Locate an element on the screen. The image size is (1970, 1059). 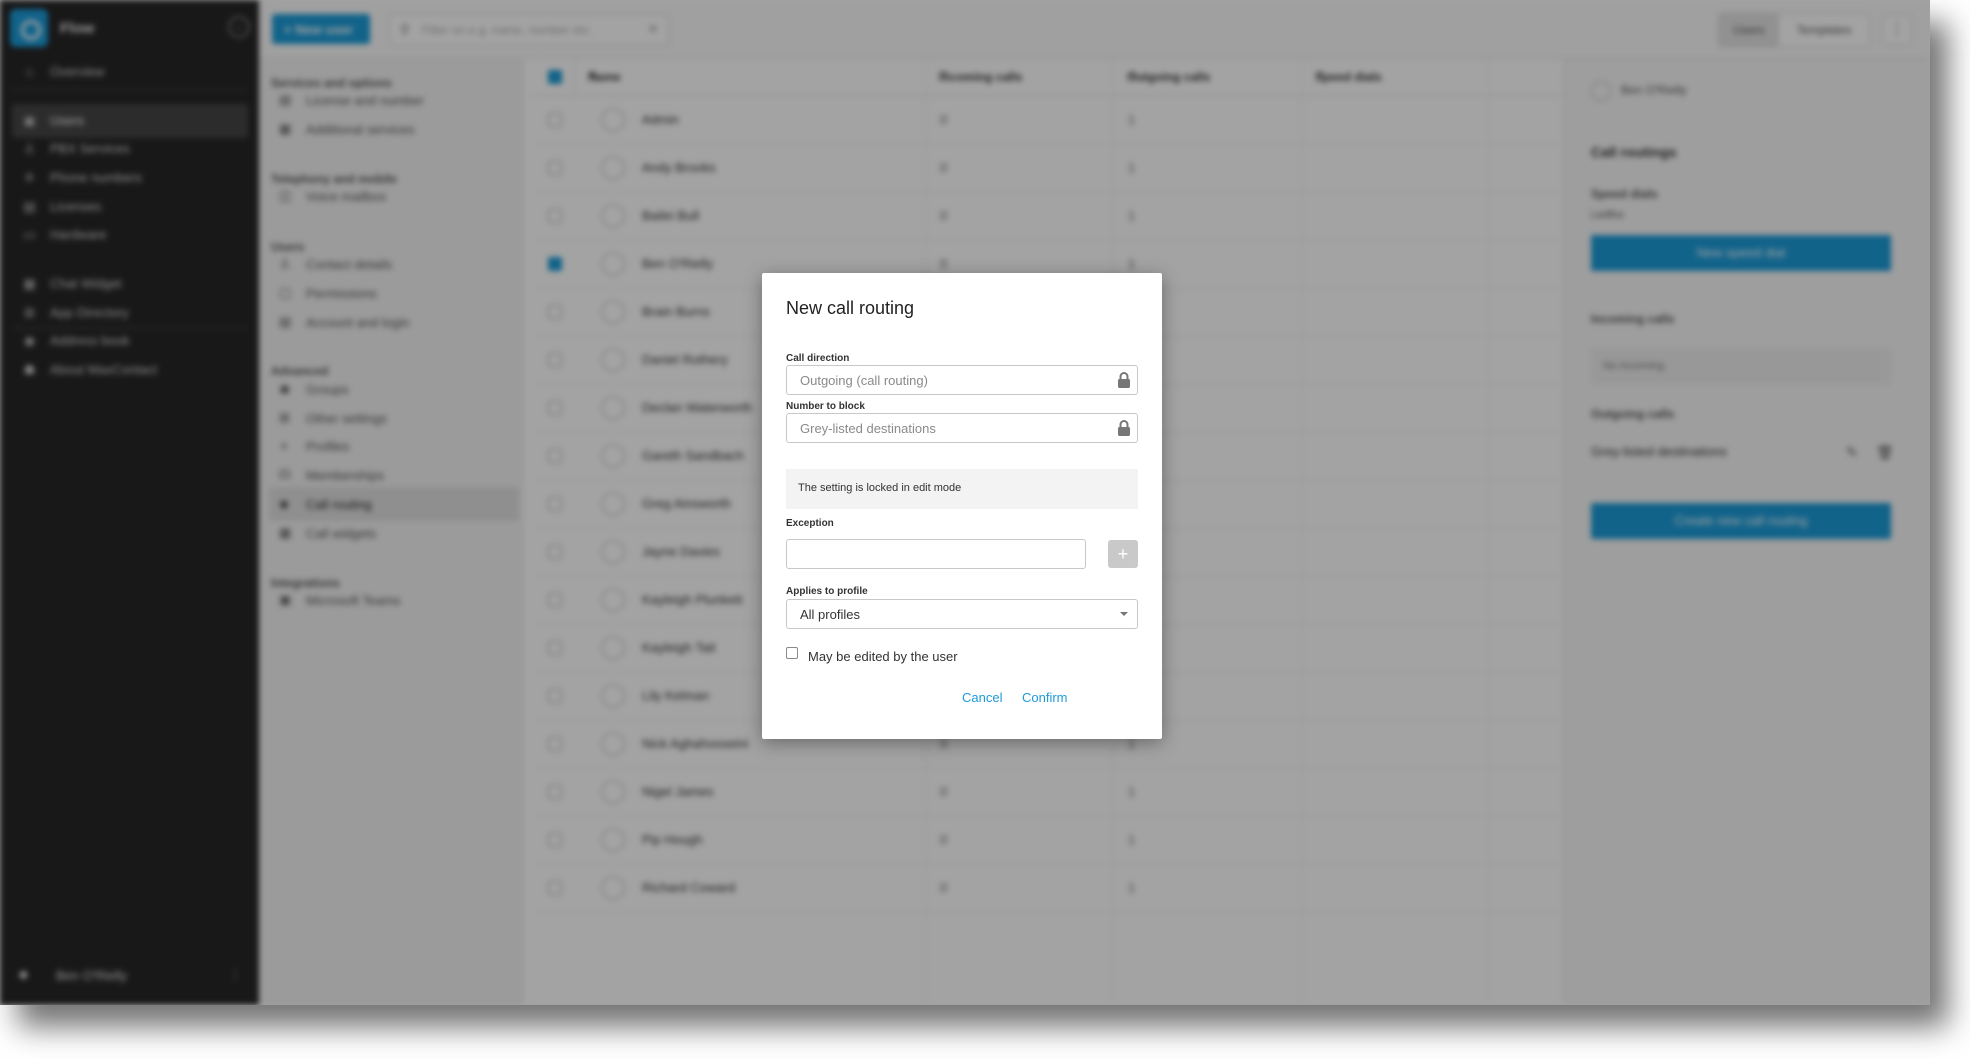
locked-note: The setting is locked in edit mode is located at coordinates (962, 489).